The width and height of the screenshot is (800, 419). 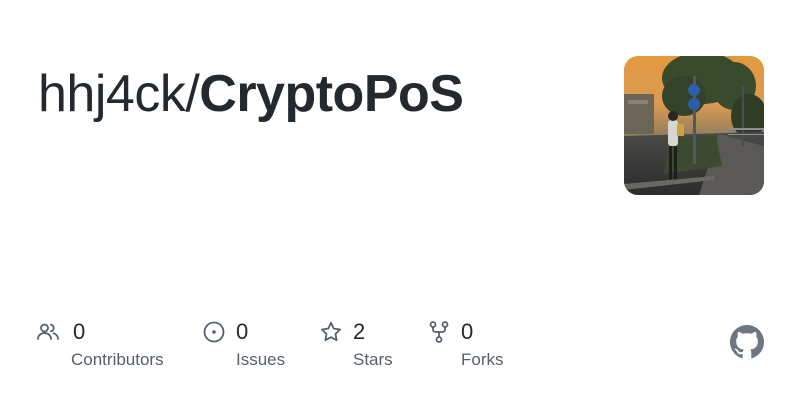 What do you see at coordinates (112, 94) in the screenshot?
I see `repo-owner: hhj4ck` at bounding box center [112, 94].